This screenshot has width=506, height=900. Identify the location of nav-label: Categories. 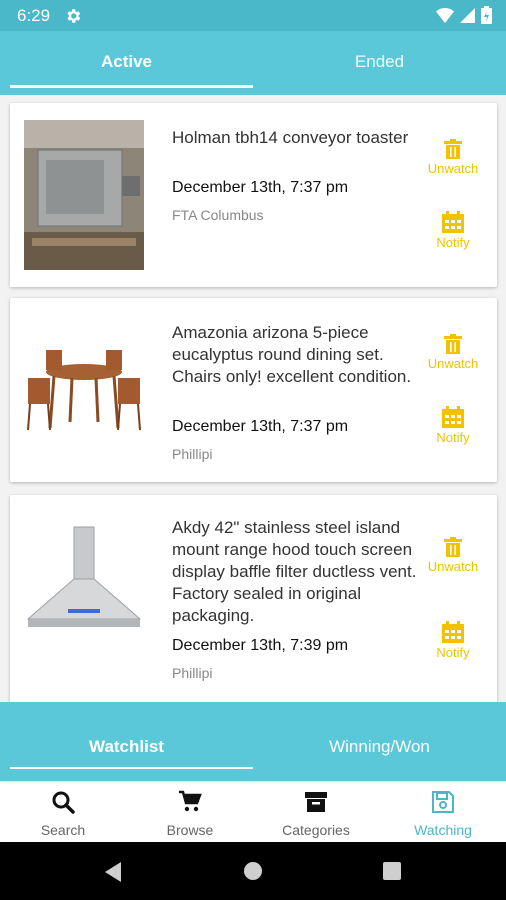
(316, 830).